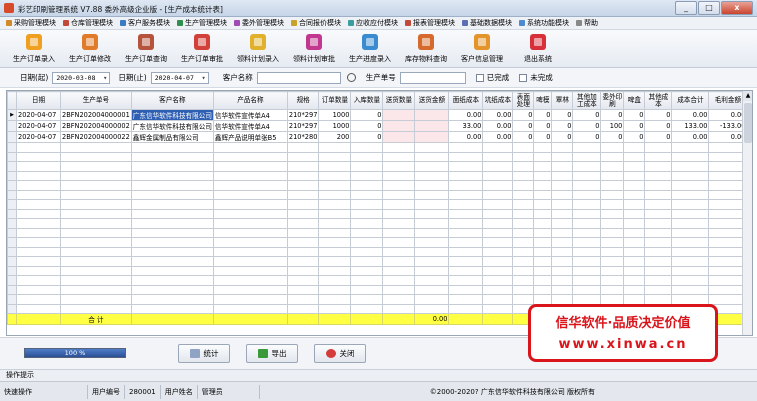 The image size is (757, 401). What do you see at coordinates (562, 100) in the screenshot?
I see `column-header: 覃林` at bounding box center [562, 100].